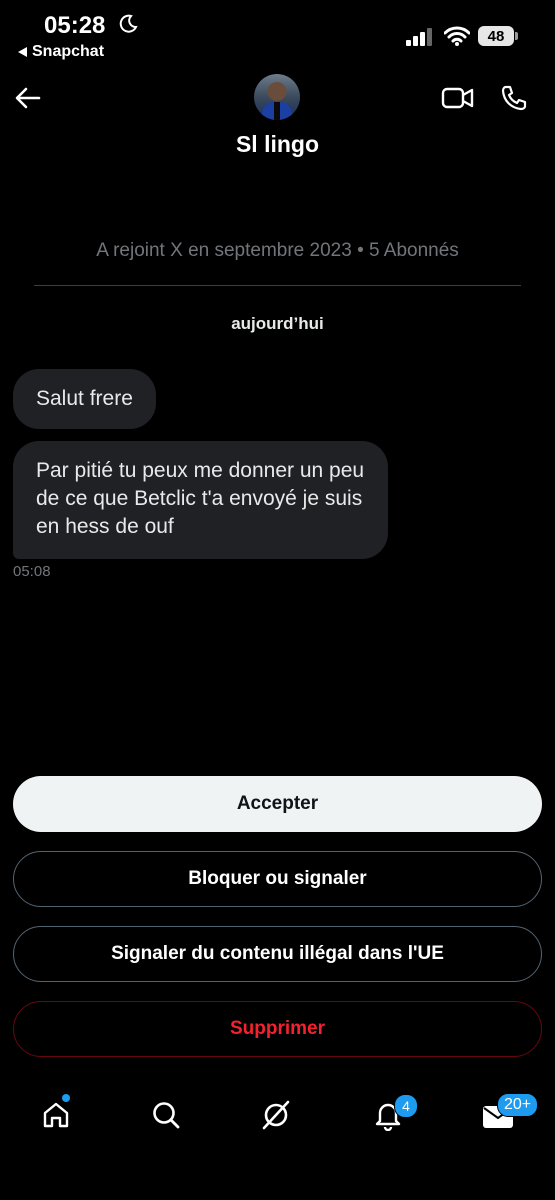 The height and width of the screenshot is (1200, 555). I want to click on tab-search, so click(166, 1115).